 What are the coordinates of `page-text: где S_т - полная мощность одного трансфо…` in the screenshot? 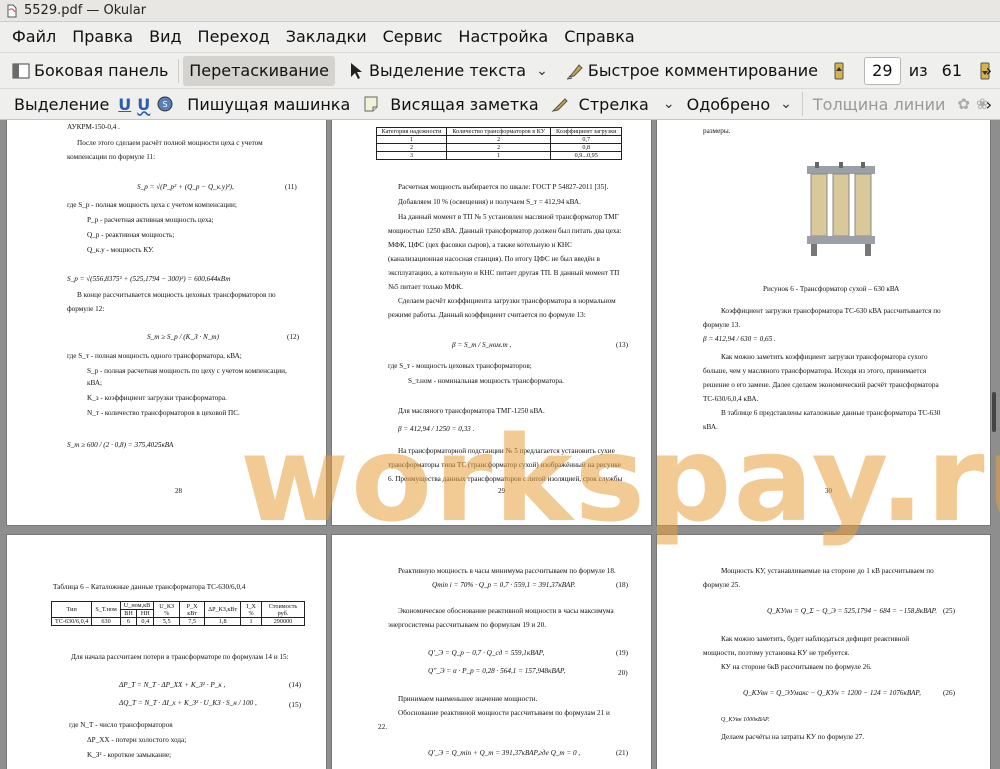 It's located at (154, 356).